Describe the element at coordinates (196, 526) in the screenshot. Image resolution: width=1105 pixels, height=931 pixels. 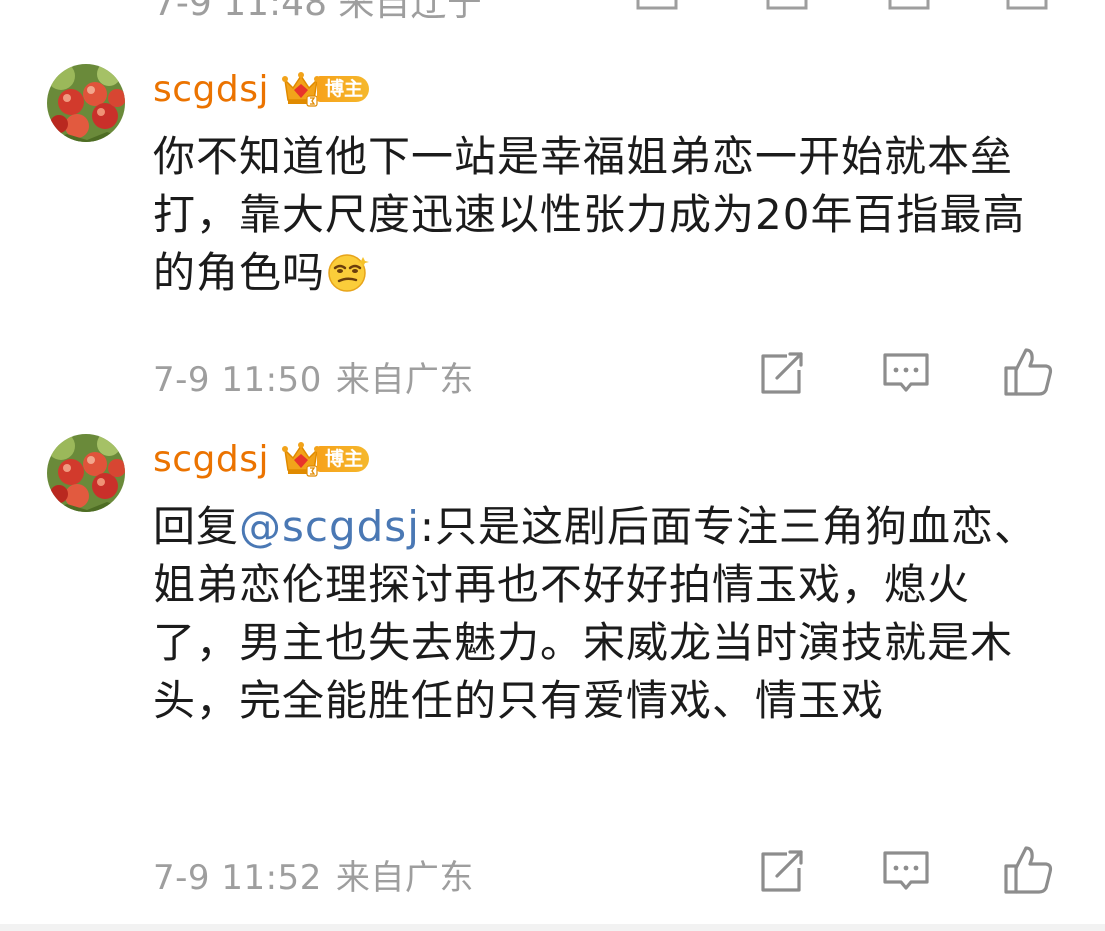
I see `reply-prefix: 回复` at that location.